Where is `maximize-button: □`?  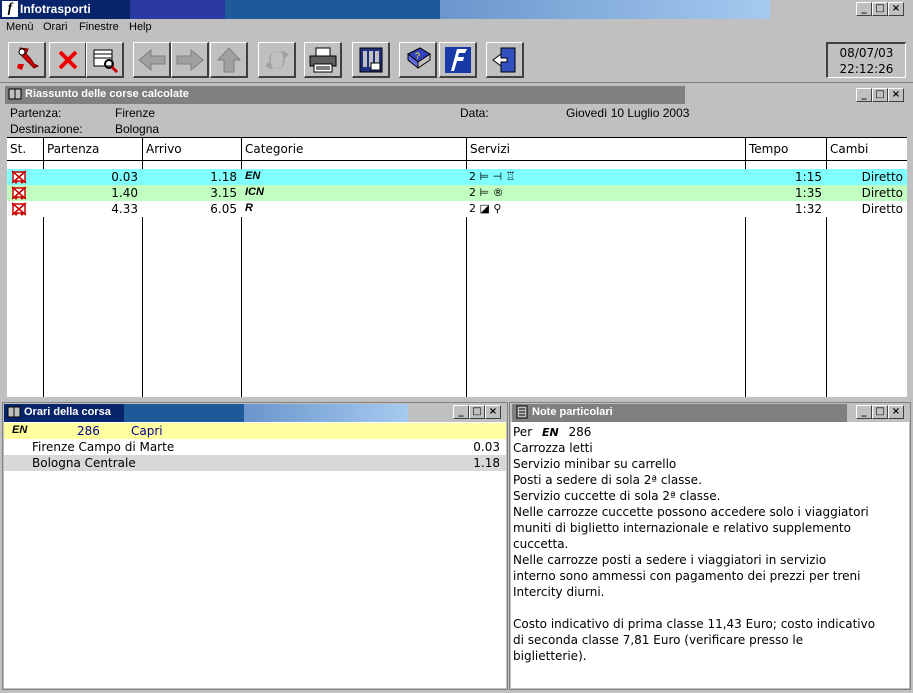 maximize-button: □ is located at coordinates (880, 9).